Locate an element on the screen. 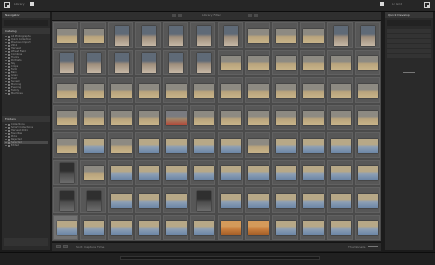 This screenshot has height=265, width=435. collections-header: Folders is located at coordinates (26, 119).